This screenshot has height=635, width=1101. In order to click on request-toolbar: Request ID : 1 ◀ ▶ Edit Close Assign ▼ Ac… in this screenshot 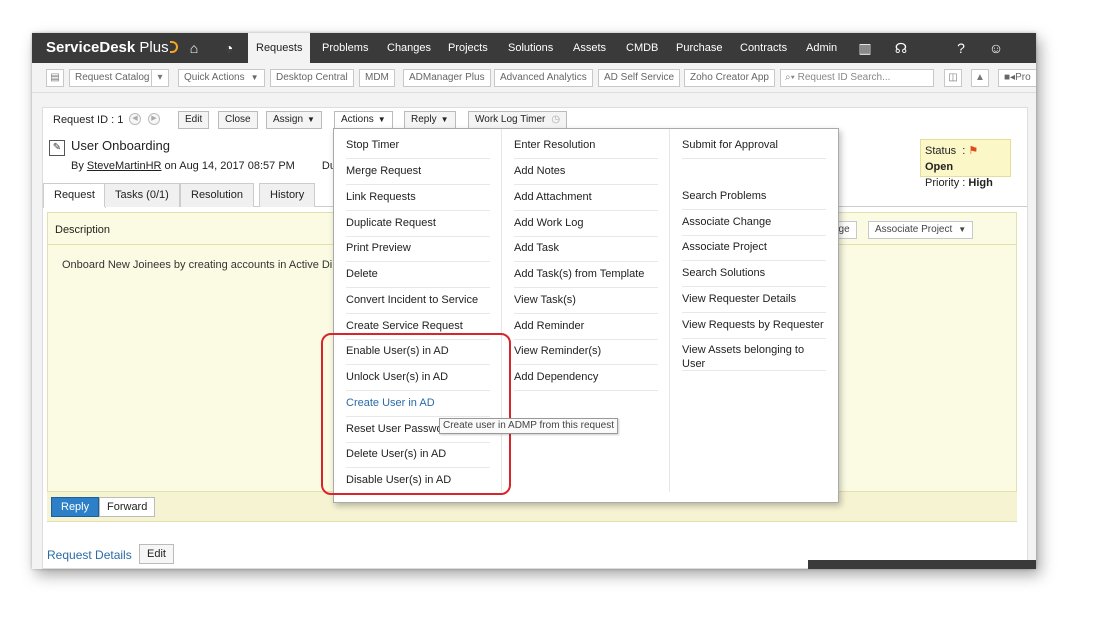, I will do `click(535, 119)`.